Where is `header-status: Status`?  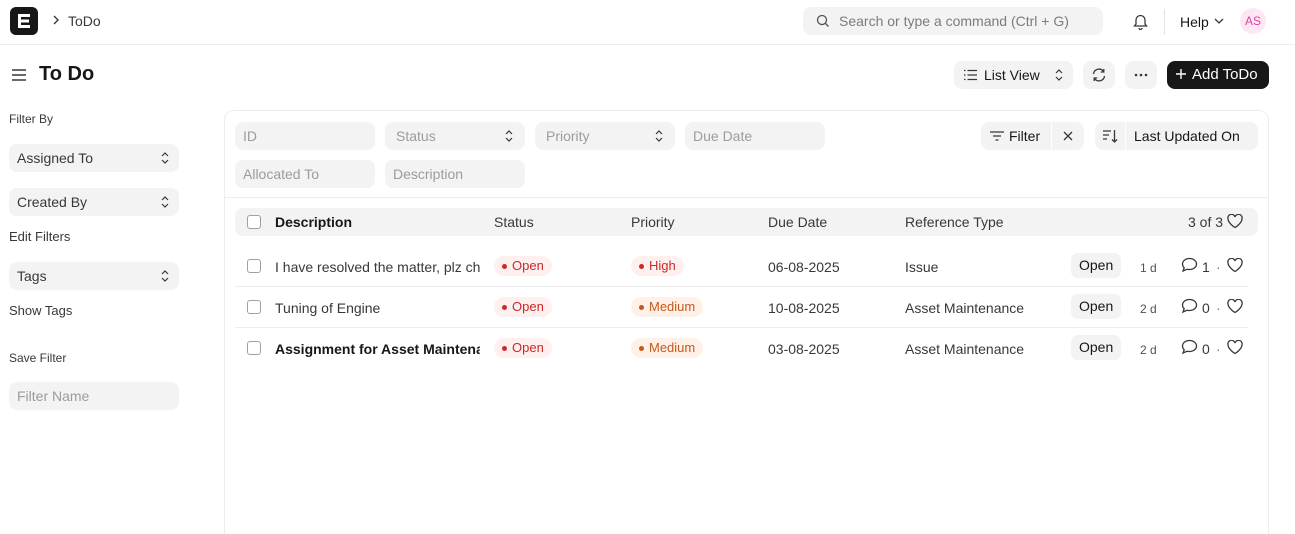
header-status: Status is located at coordinates (514, 222).